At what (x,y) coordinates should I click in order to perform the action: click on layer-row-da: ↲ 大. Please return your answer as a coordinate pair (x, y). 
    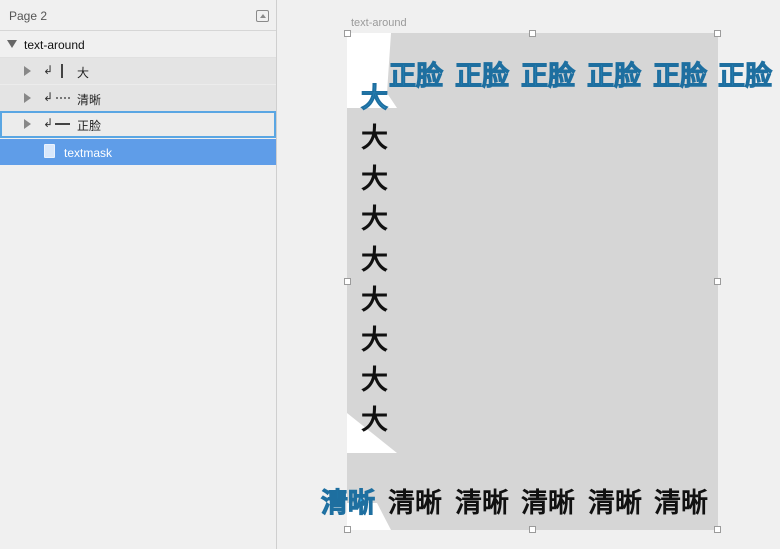
    Looking at the image, I should click on (138, 71).